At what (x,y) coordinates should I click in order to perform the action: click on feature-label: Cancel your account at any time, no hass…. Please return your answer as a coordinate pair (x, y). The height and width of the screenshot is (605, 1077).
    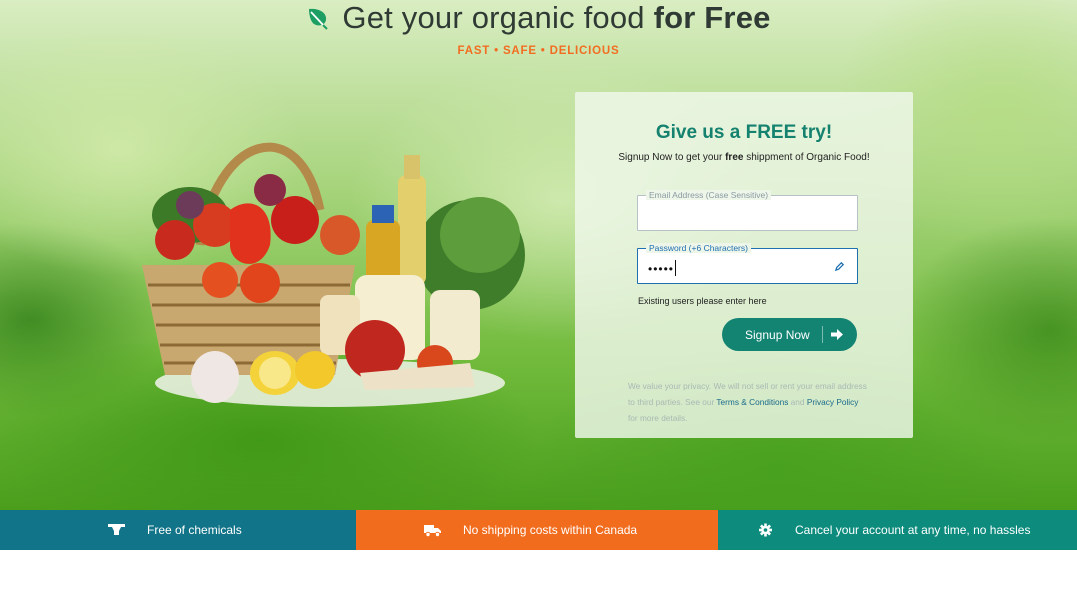
    Looking at the image, I should click on (913, 530).